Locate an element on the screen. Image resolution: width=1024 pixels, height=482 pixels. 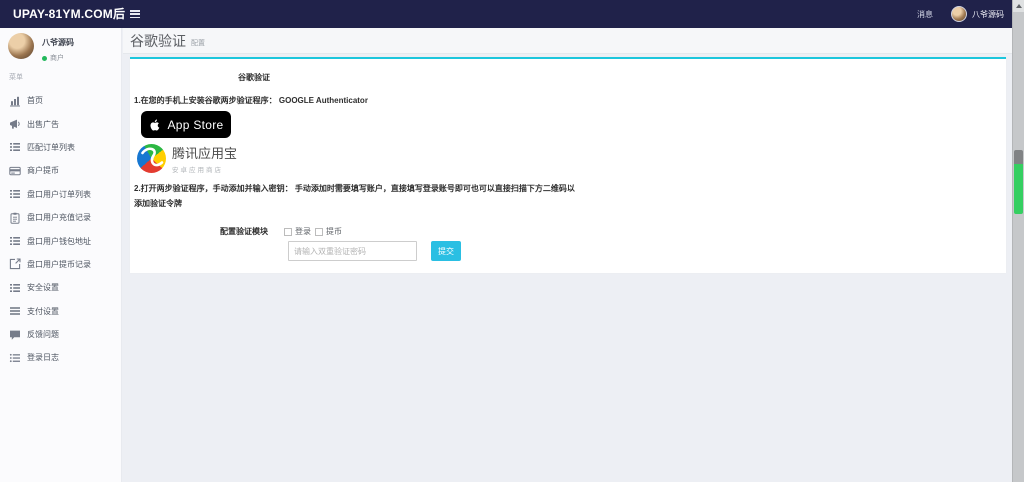
comment-icon is located at coordinates (15, 335).